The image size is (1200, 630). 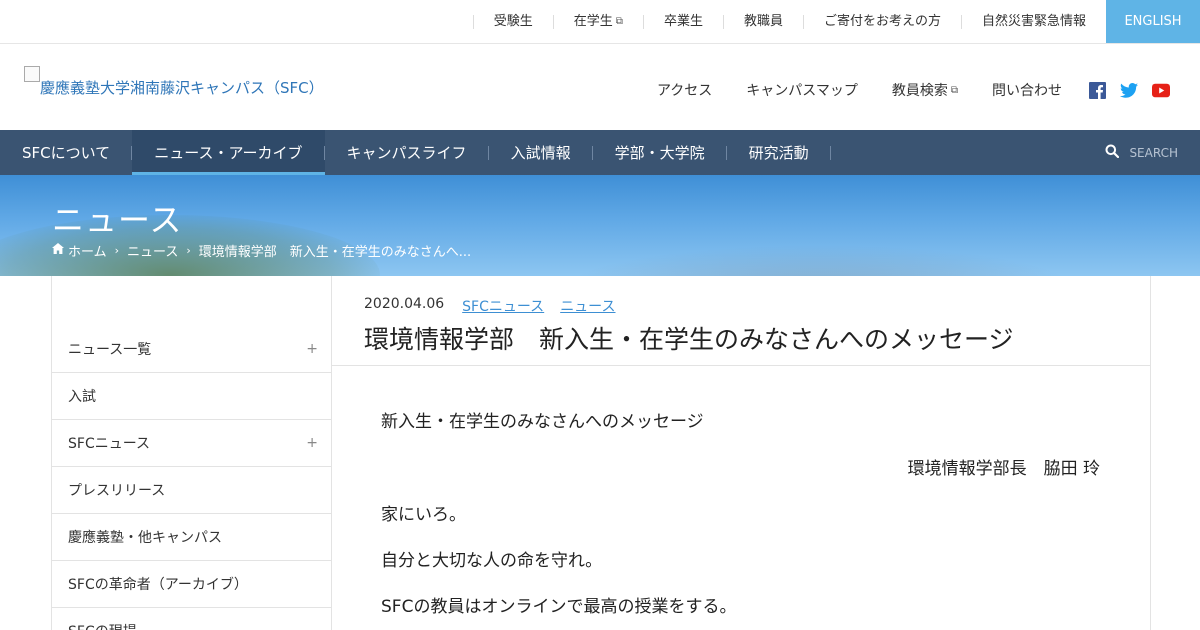 I want to click on utility-link-alumni: 卒業生, so click(x=682, y=21).